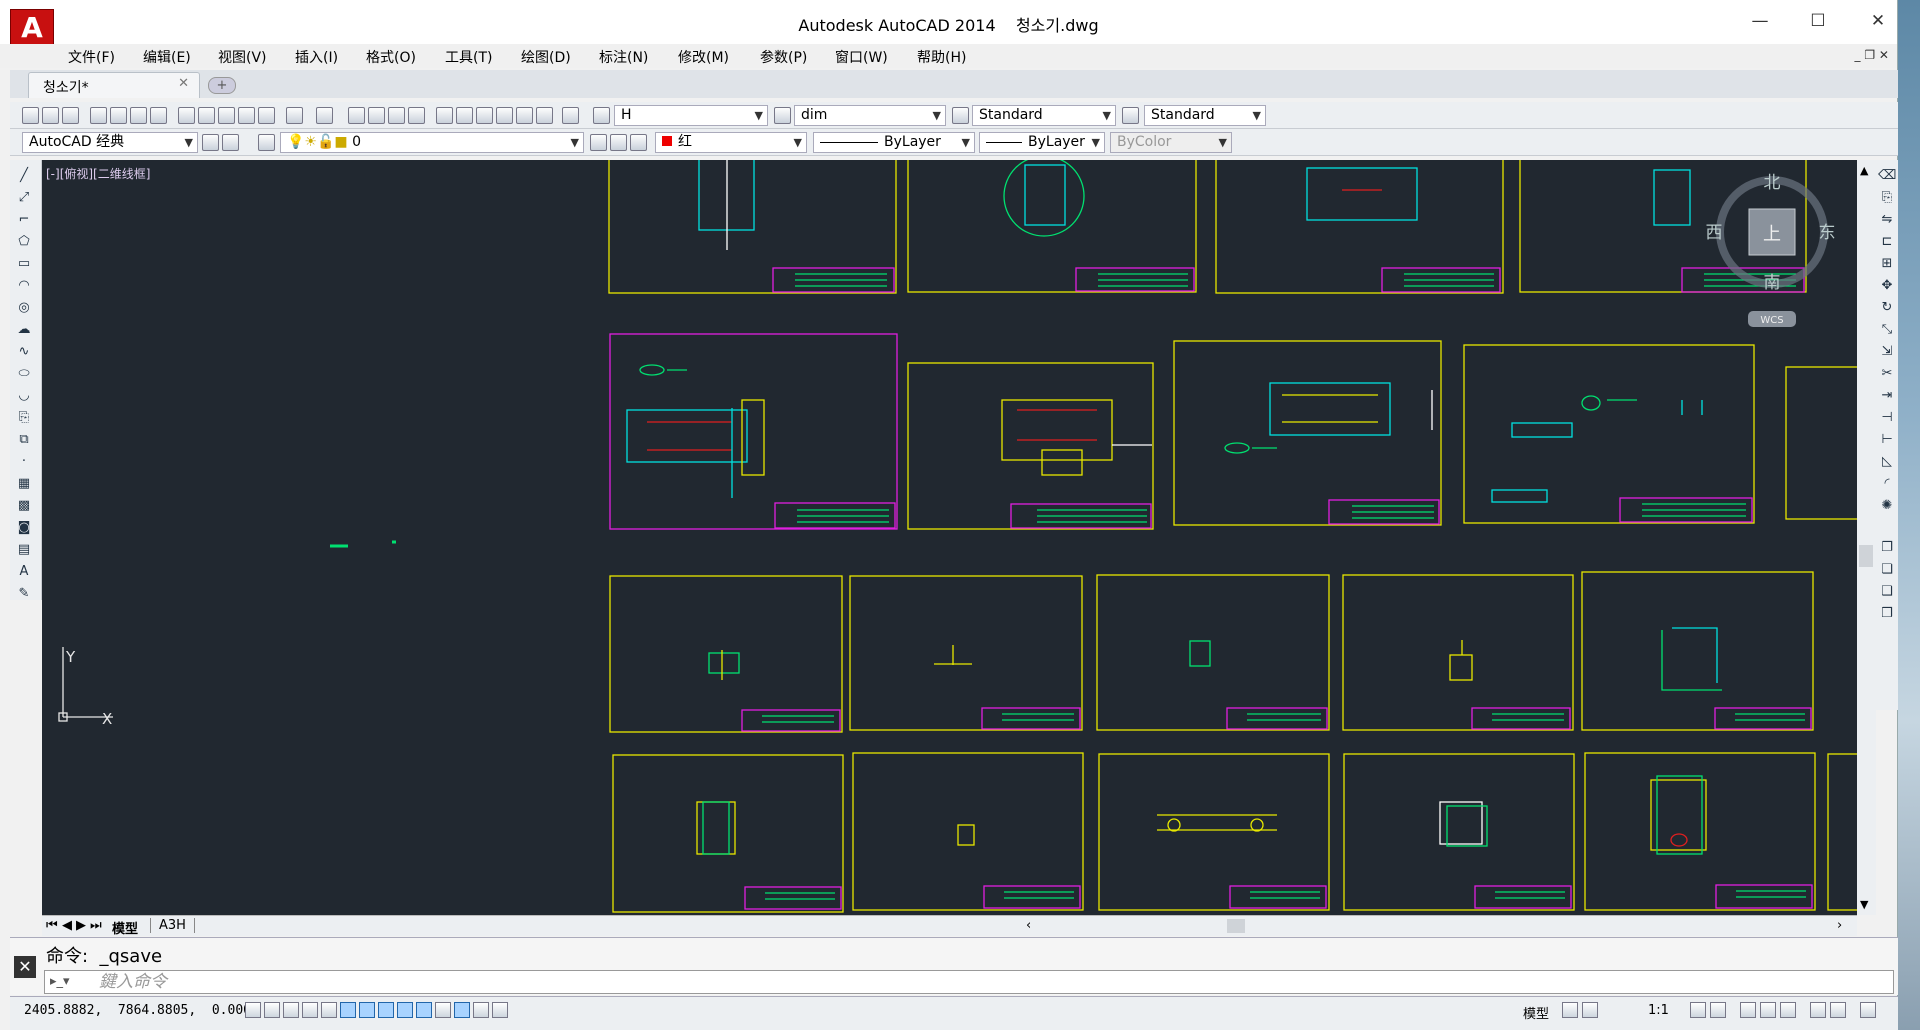  Describe the element at coordinates (464, 115) in the screenshot. I see `design-center-icon` at that location.